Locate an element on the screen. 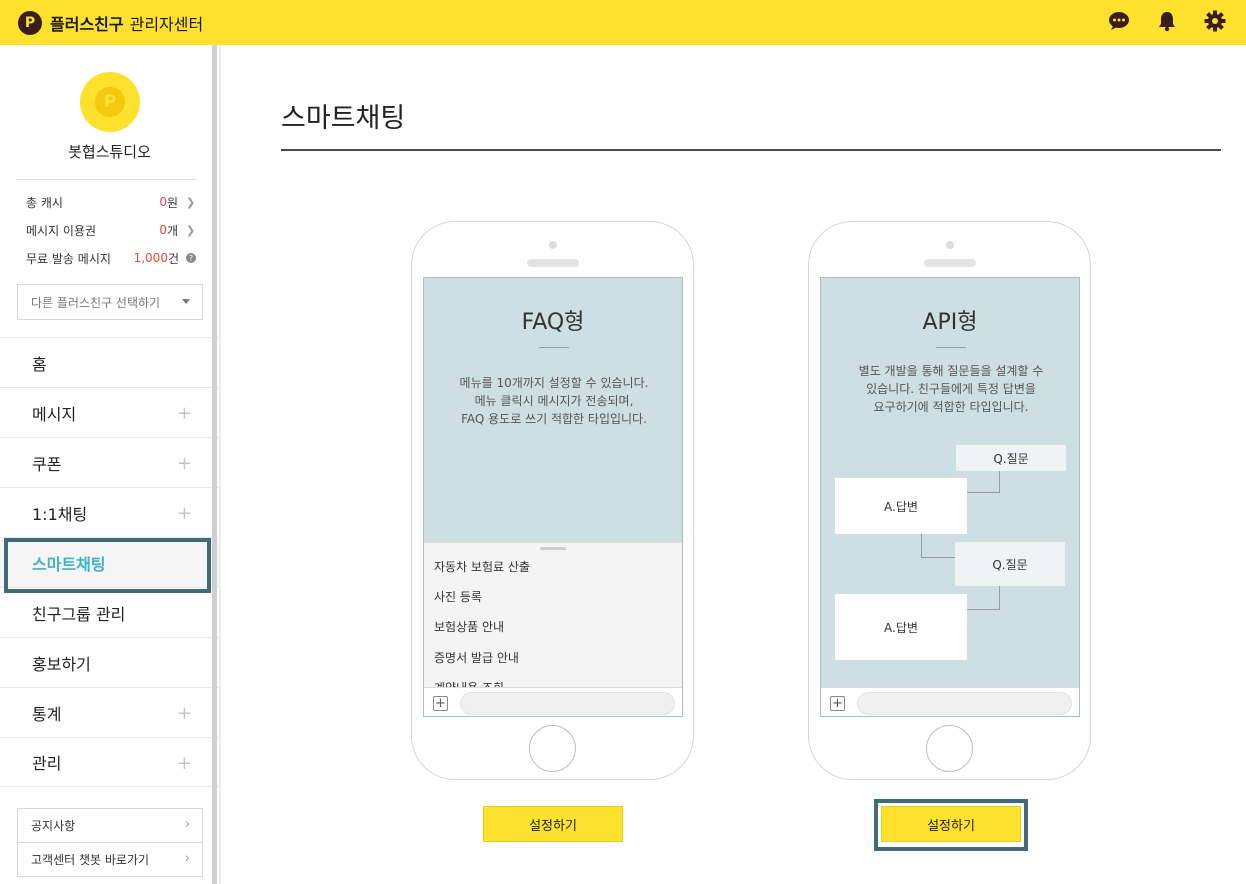 The height and width of the screenshot is (884, 1246). footer-link-label: 공지사항 is located at coordinates (53, 826).